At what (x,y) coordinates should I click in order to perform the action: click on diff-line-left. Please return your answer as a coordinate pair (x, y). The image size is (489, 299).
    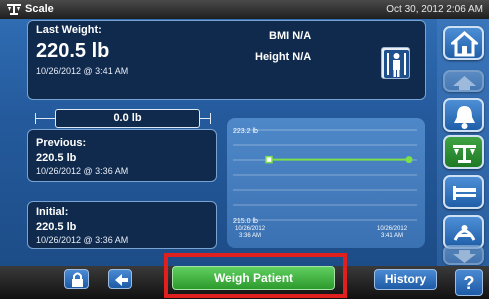
    Looking at the image, I should click on (45, 118).